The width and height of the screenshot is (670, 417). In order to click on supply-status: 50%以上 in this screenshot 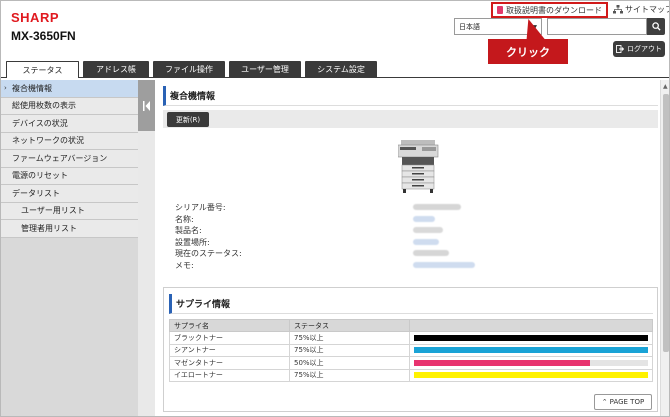, I will do `click(349, 363)`.